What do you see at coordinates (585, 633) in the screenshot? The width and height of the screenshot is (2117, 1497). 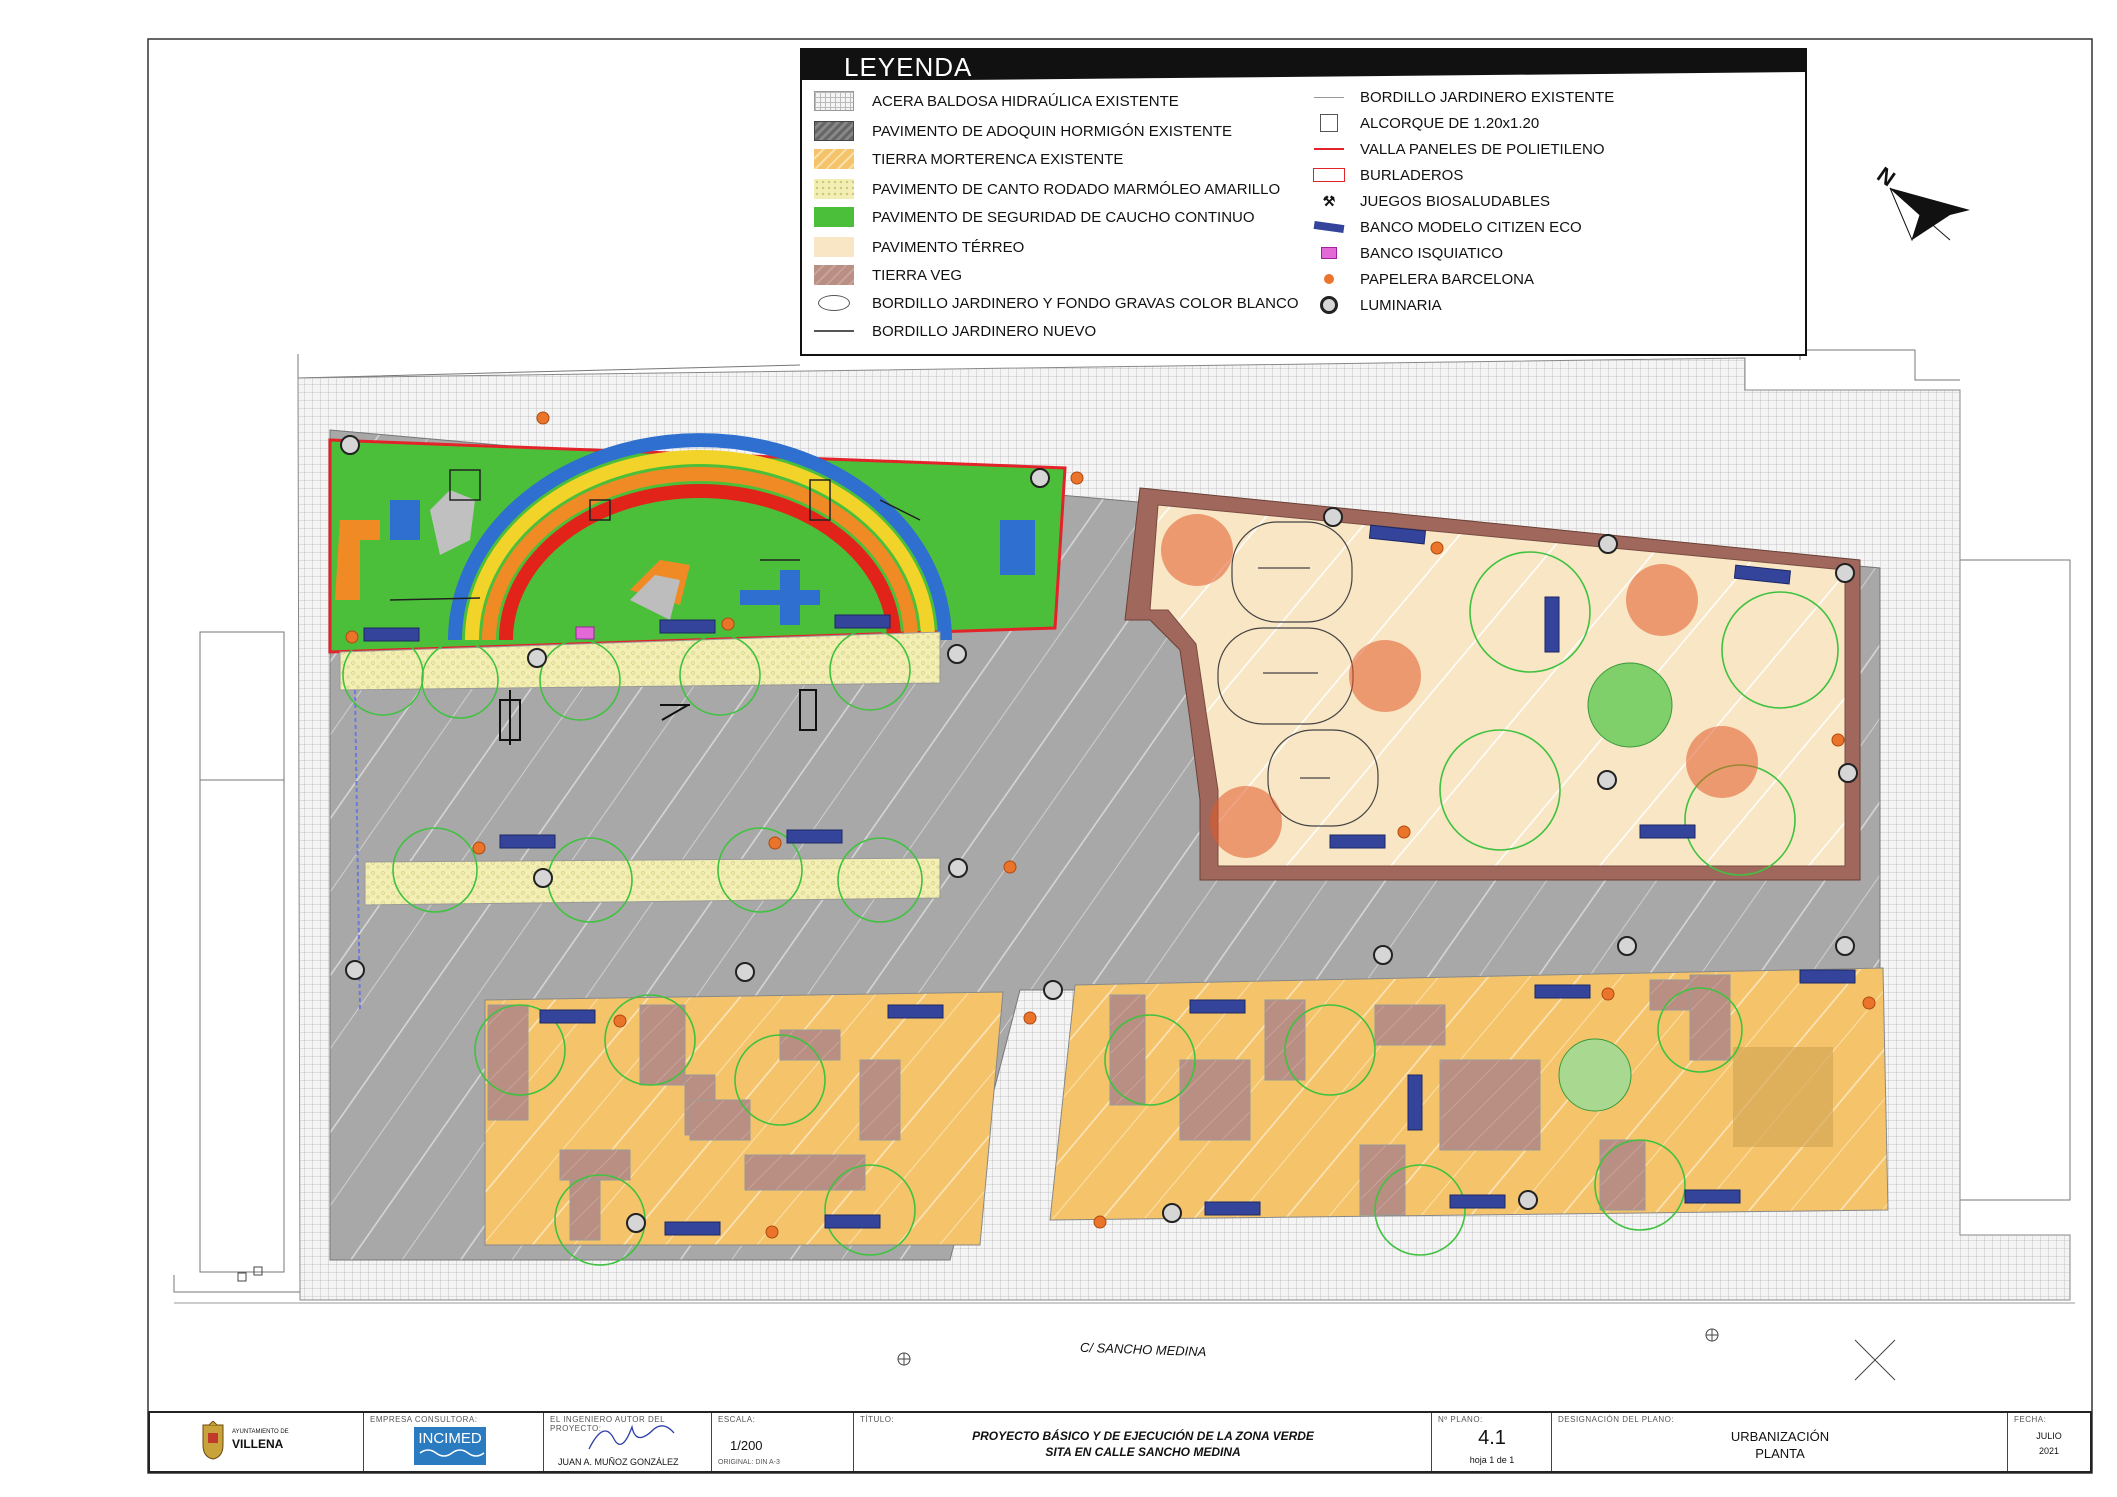 I see `isquiatic-bench` at bounding box center [585, 633].